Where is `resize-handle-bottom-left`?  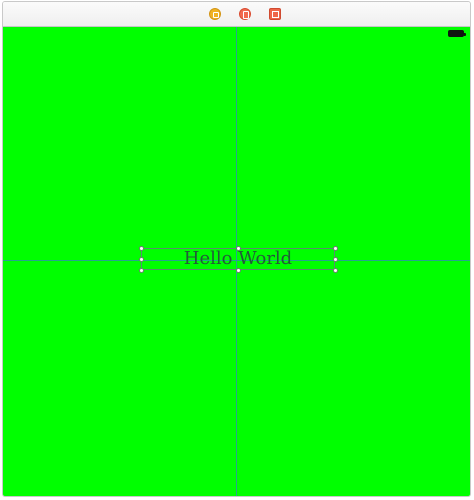 resize-handle-bottom-left is located at coordinates (141, 270).